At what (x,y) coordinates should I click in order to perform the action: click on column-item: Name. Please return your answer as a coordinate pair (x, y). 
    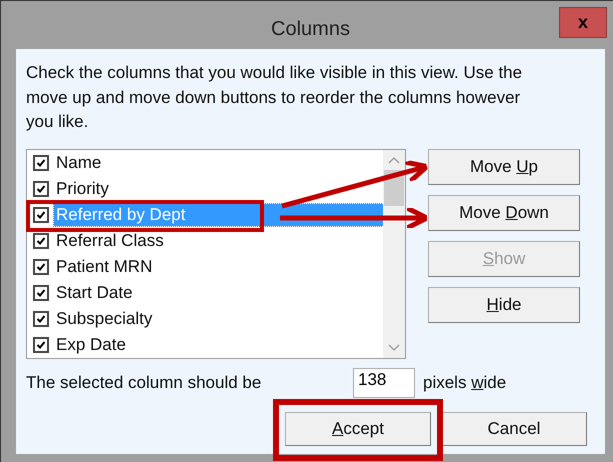
    Looking at the image, I should click on (218, 163).